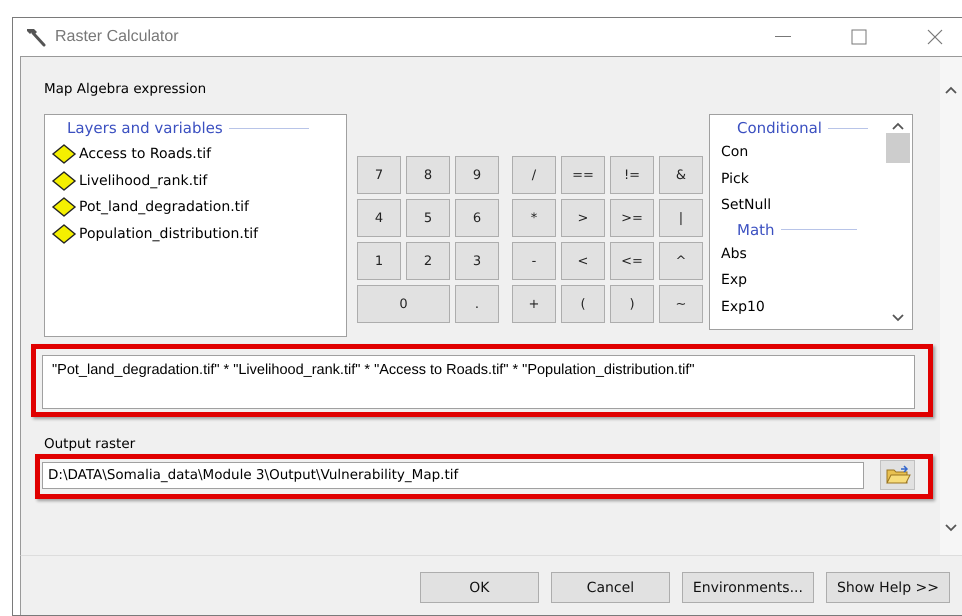 Image resolution: width=962 pixels, height=616 pixels. What do you see at coordinates (632, 175) in the screenshot?
I see `operator-key: !=` at bounding box center [632, 175].